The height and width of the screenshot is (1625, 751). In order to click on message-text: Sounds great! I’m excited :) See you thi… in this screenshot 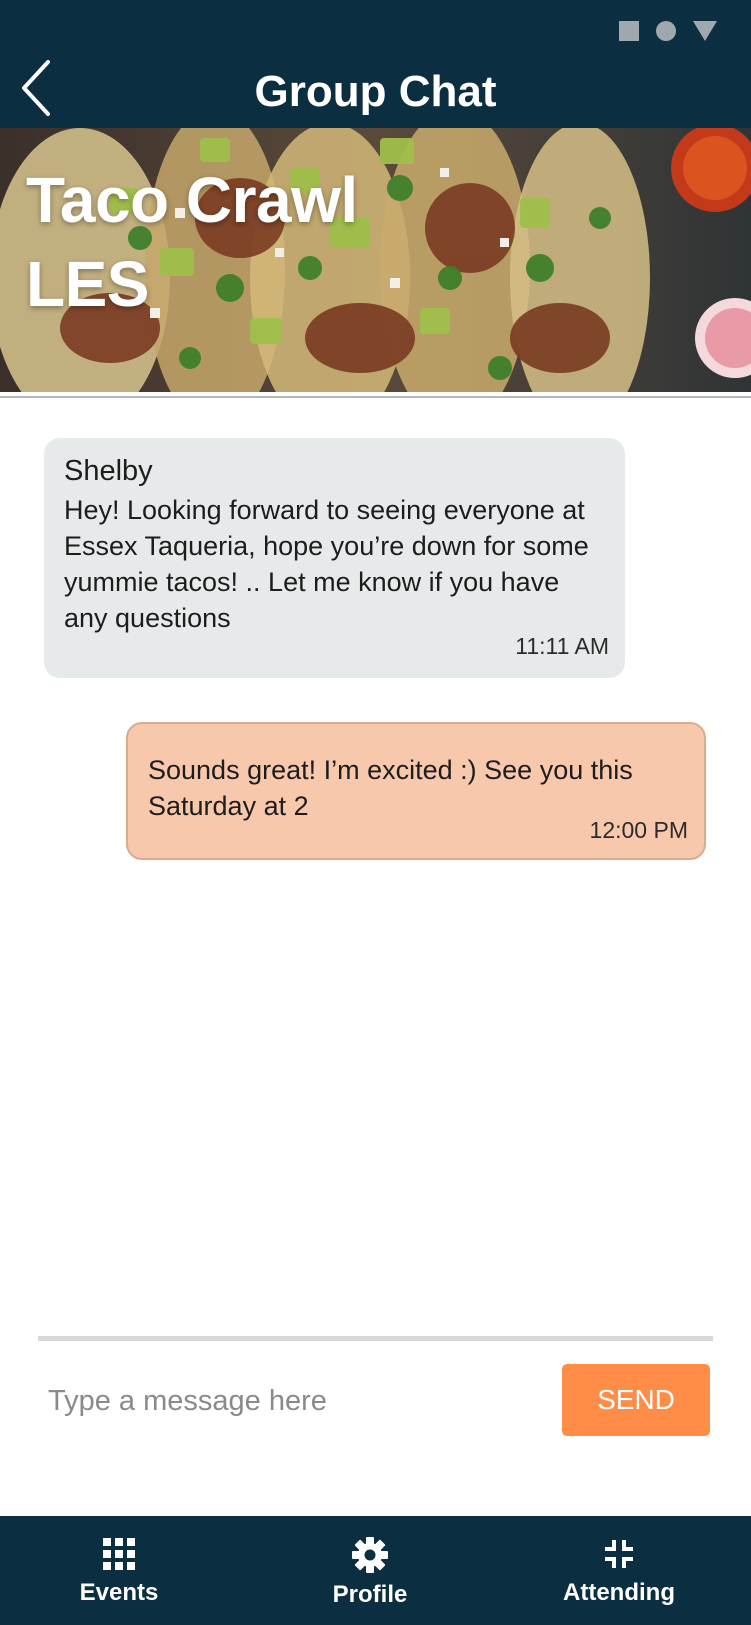, I will do `click(390, 788)`.